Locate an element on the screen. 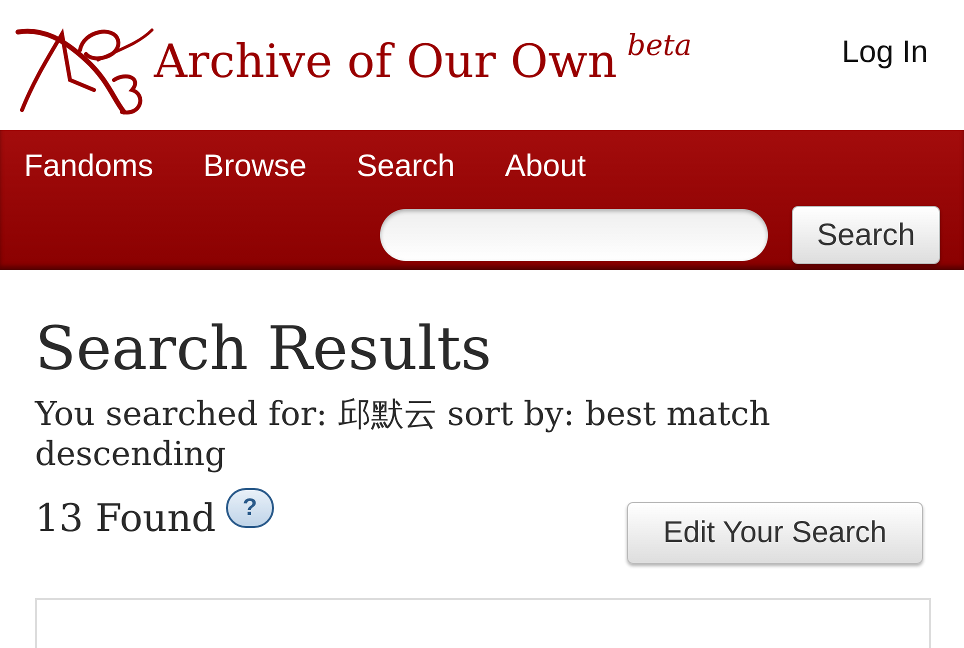  search-button: Search is located at coordinates (866, 235).